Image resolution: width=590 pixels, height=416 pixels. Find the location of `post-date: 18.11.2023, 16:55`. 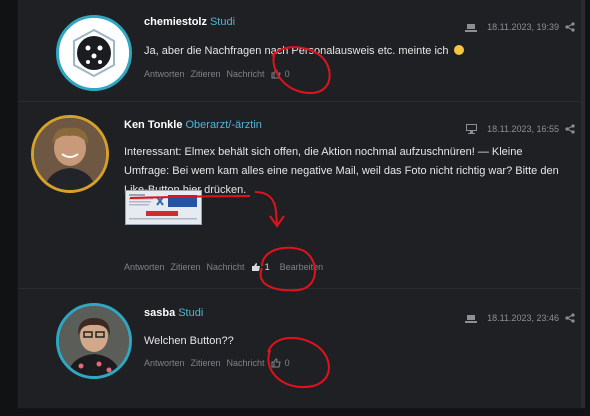

post-date: 18.11.2023, 16:55 is located at coordinates (523, 129).